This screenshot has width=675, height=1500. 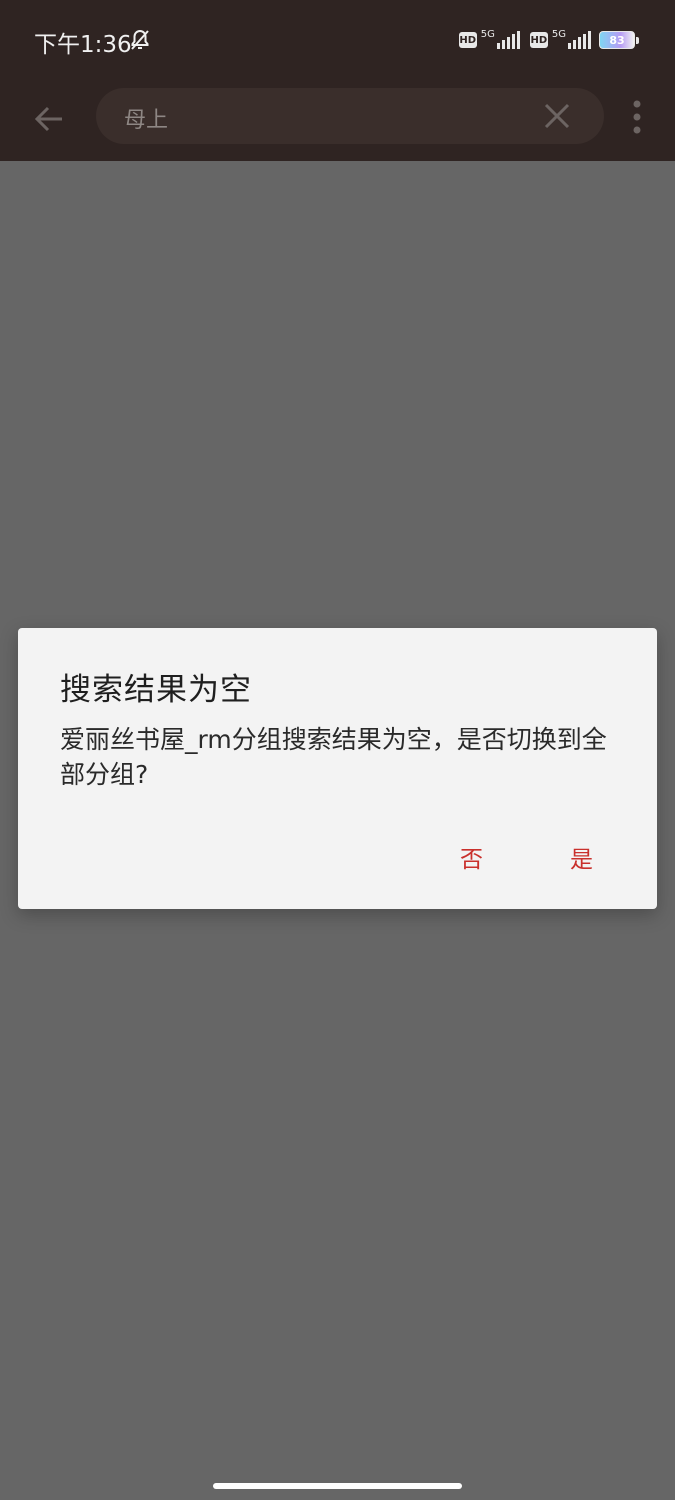 I want to click on network-type-1: 5G, so click(x=487, y=34).